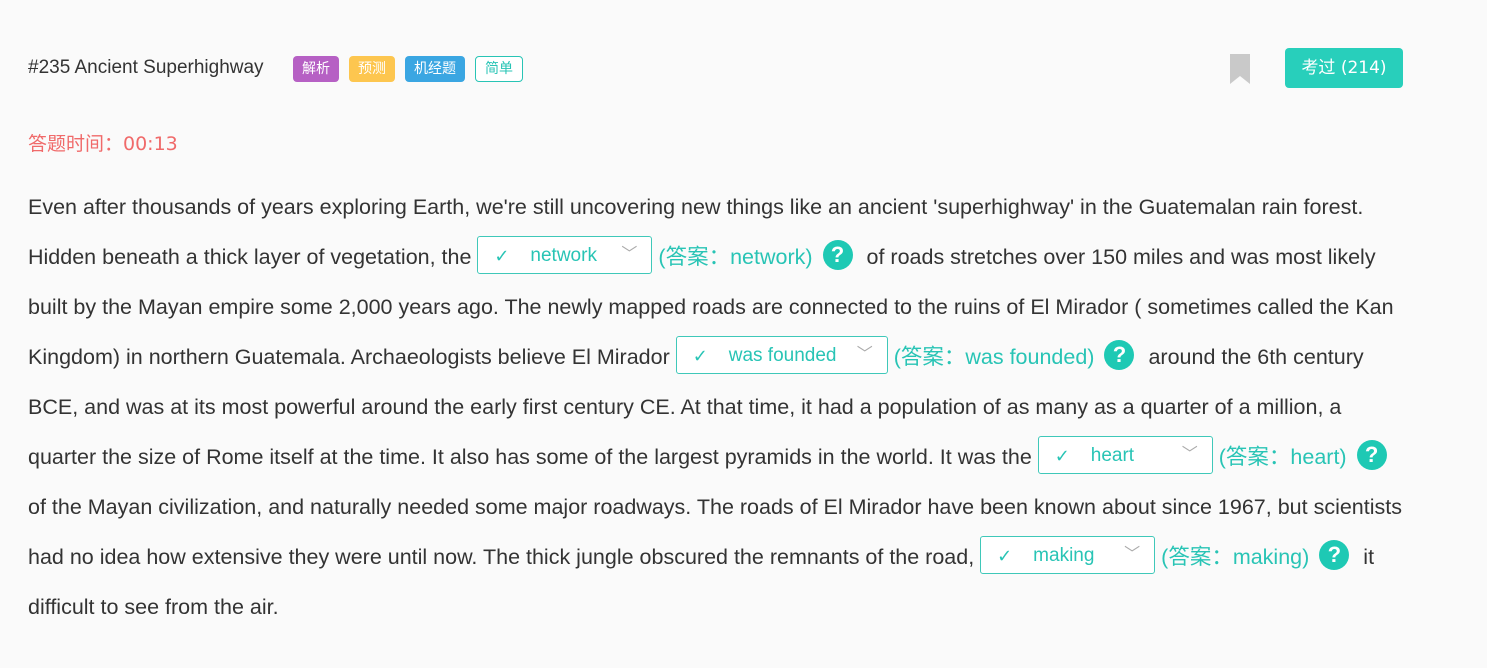  What do you see at coordinates (103, 144) in the screenshot?
I see `answer-timer: 答题时间：00:13` at bounding box center [103, 144].